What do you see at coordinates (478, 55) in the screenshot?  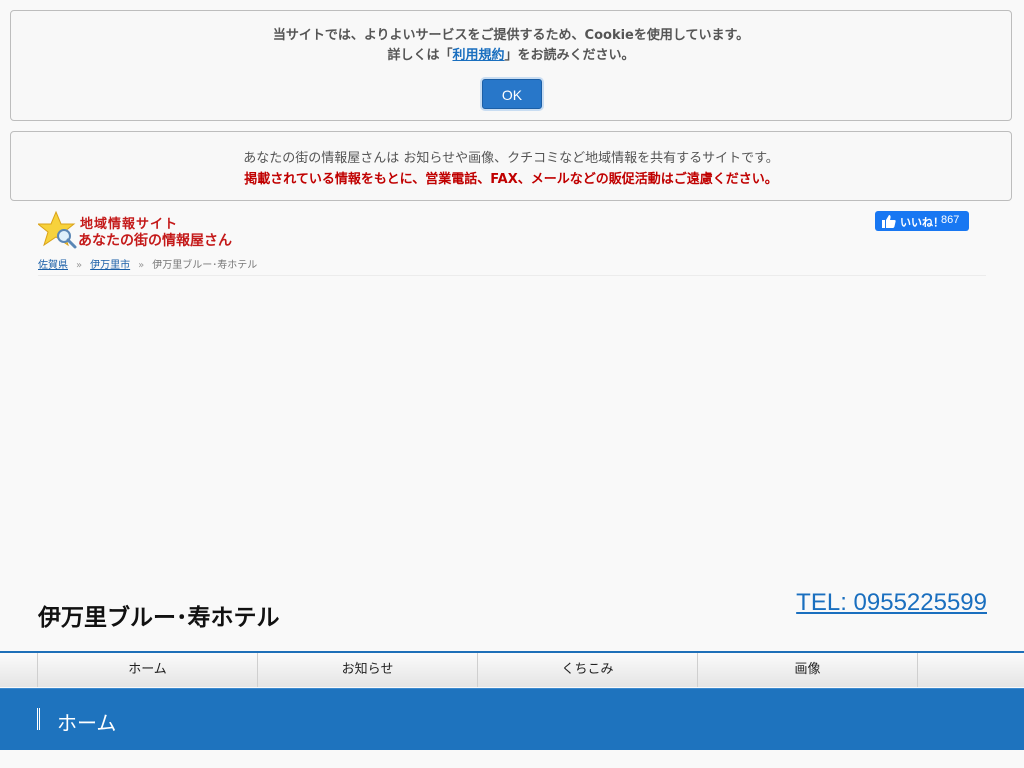 I see `terms-link: 利用規約` at bounding box center [478, 55].